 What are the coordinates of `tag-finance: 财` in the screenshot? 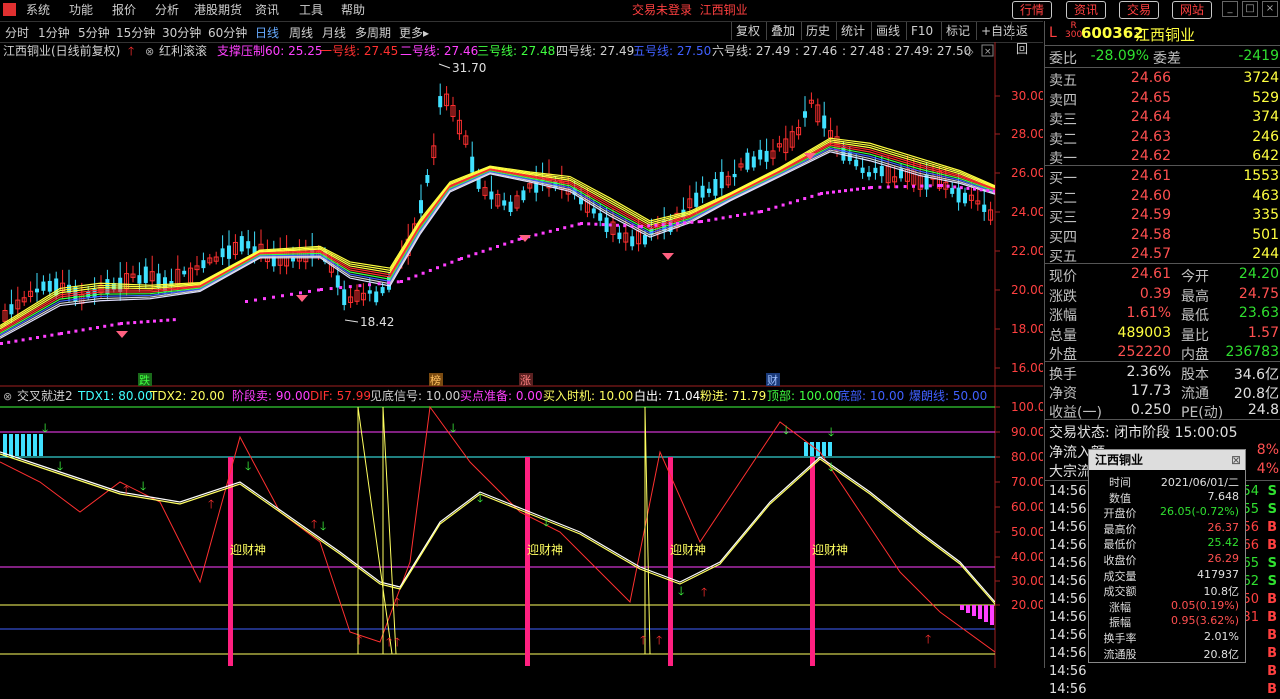 It's located at (772, 380).